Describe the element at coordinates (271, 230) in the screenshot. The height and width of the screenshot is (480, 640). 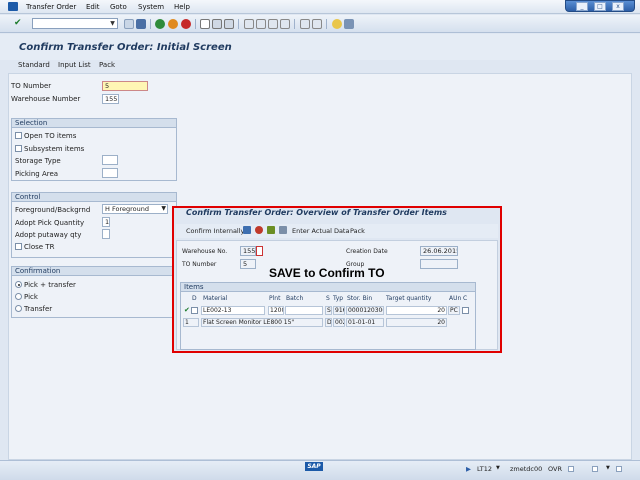
I see `table-icon` at that location.